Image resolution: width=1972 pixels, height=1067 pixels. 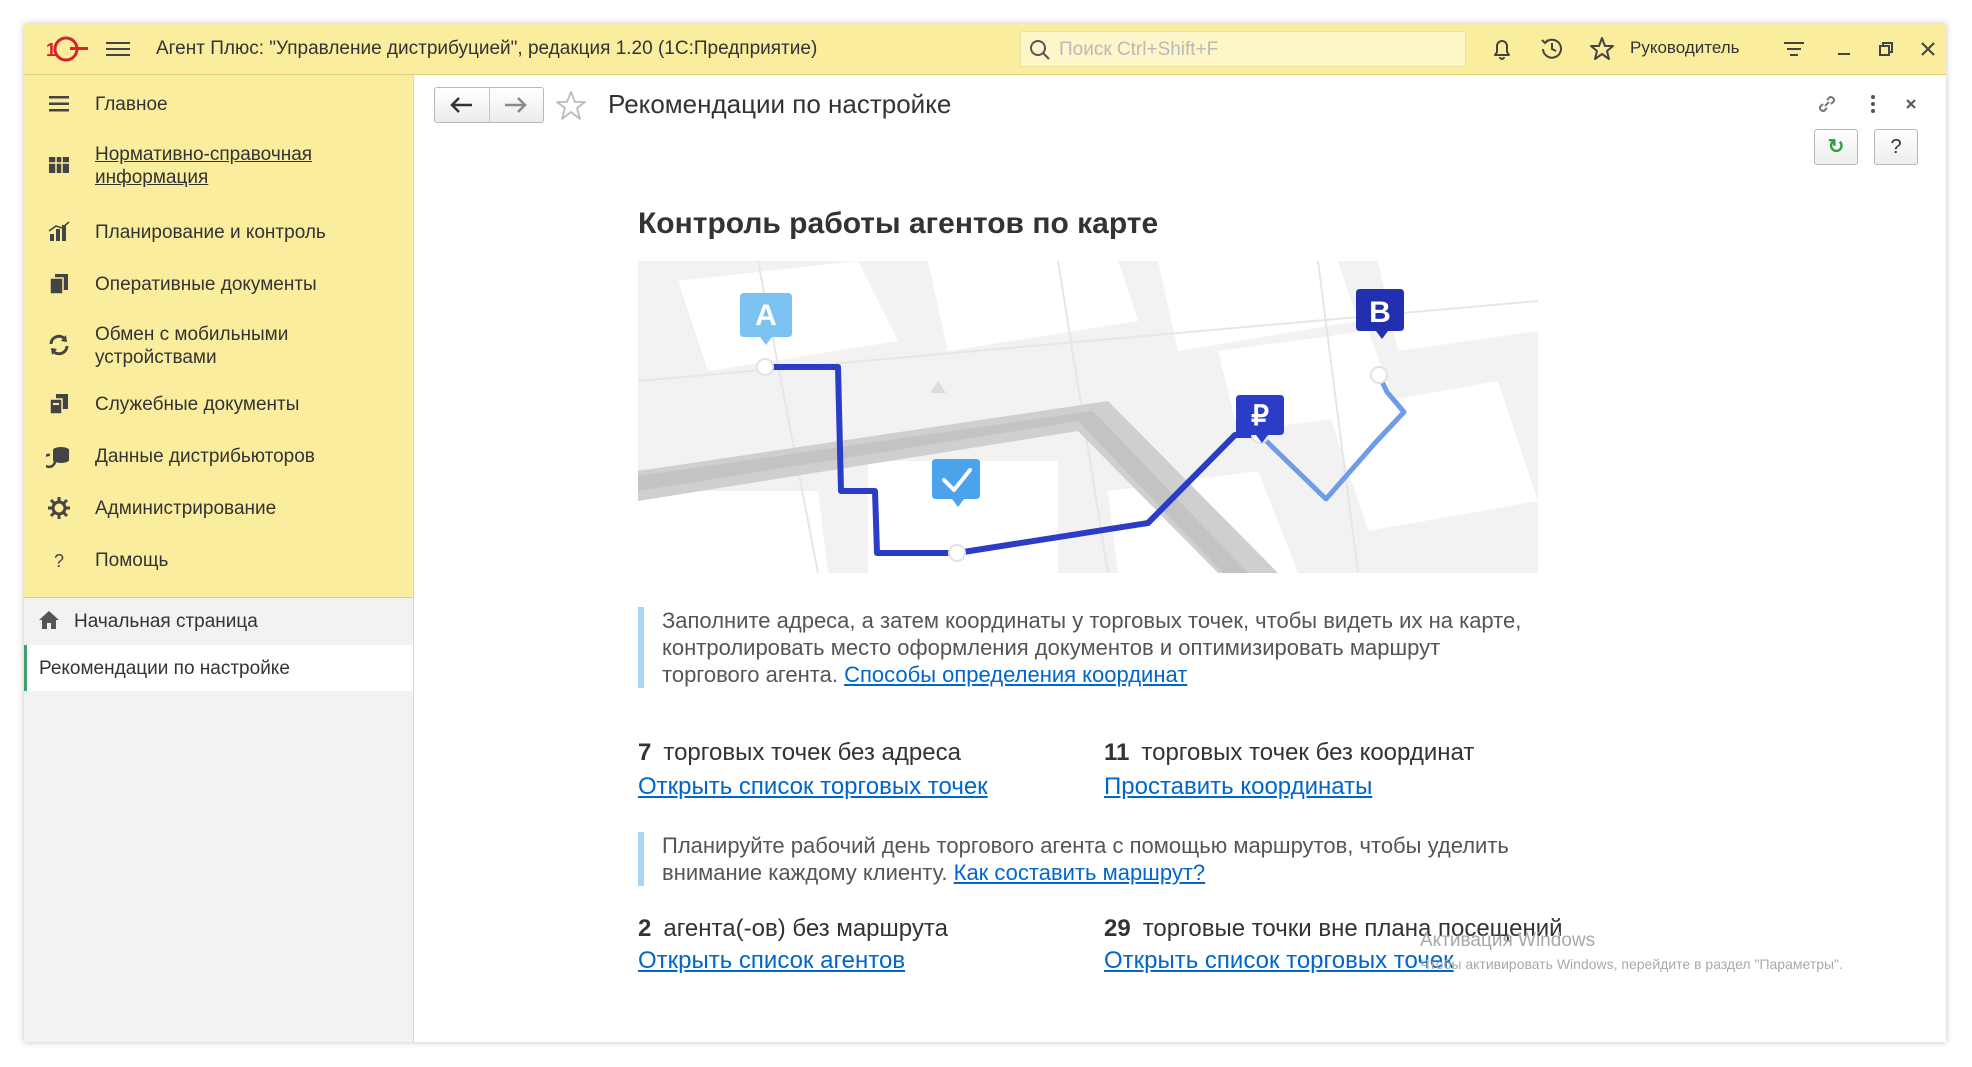 What do you see at coordinates (1827, 104) in the screenshot?
I see `link-icon` at bounding box center [1827, 104].